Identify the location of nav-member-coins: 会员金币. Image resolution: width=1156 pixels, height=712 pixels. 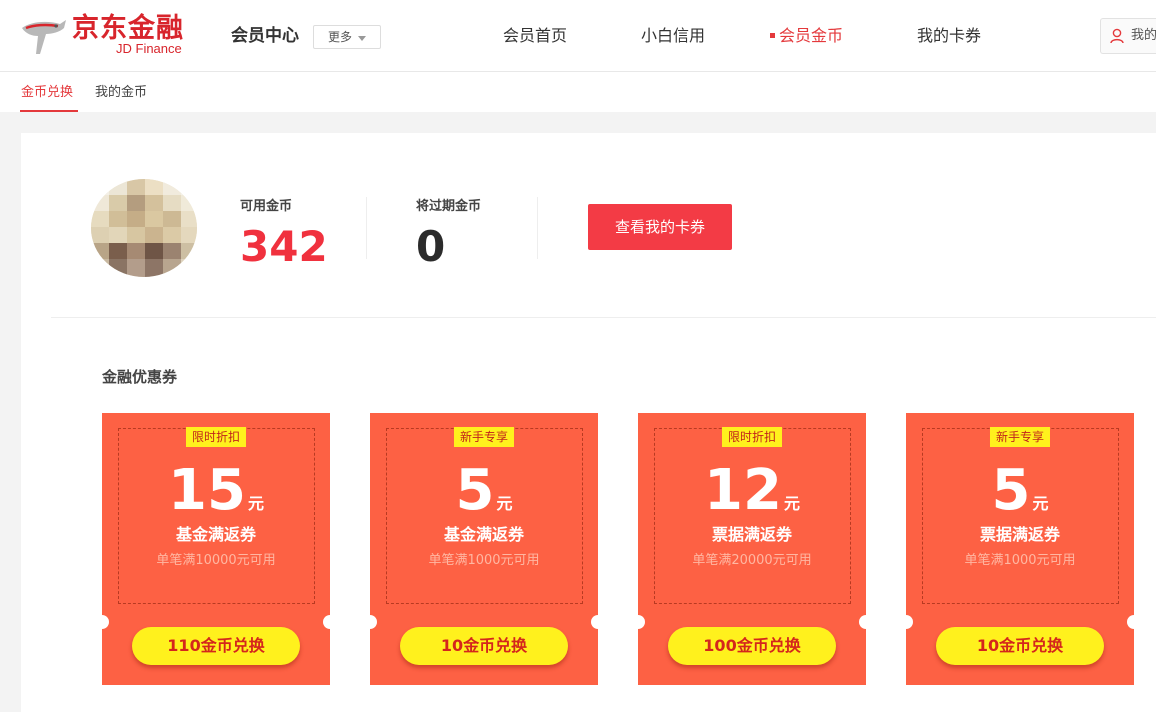
(811, 36).